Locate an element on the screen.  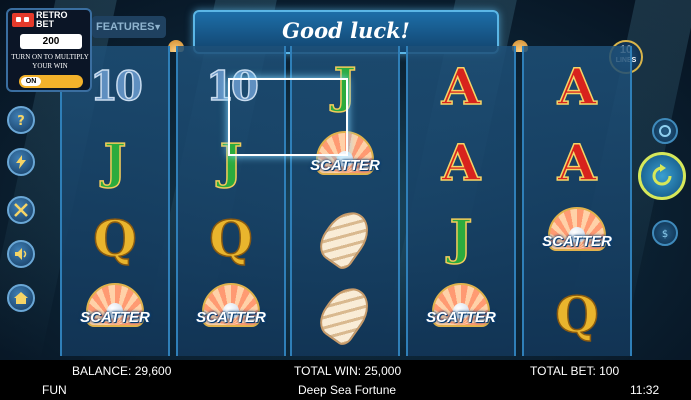
autoplay-button is located at coordinates (665, 131).